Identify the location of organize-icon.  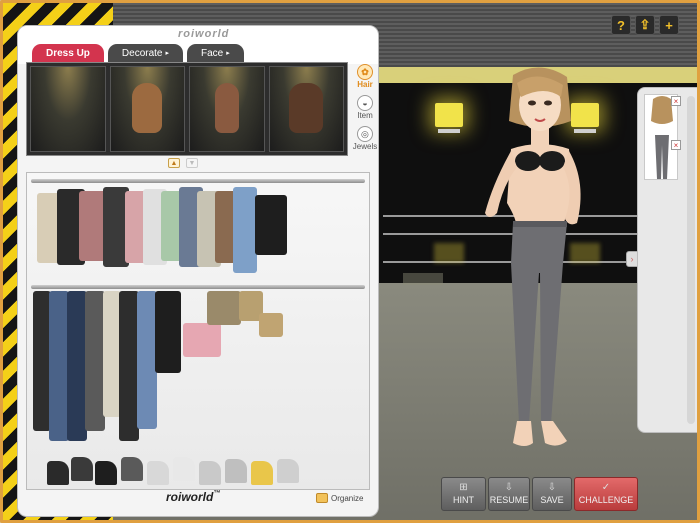
(322, 498).